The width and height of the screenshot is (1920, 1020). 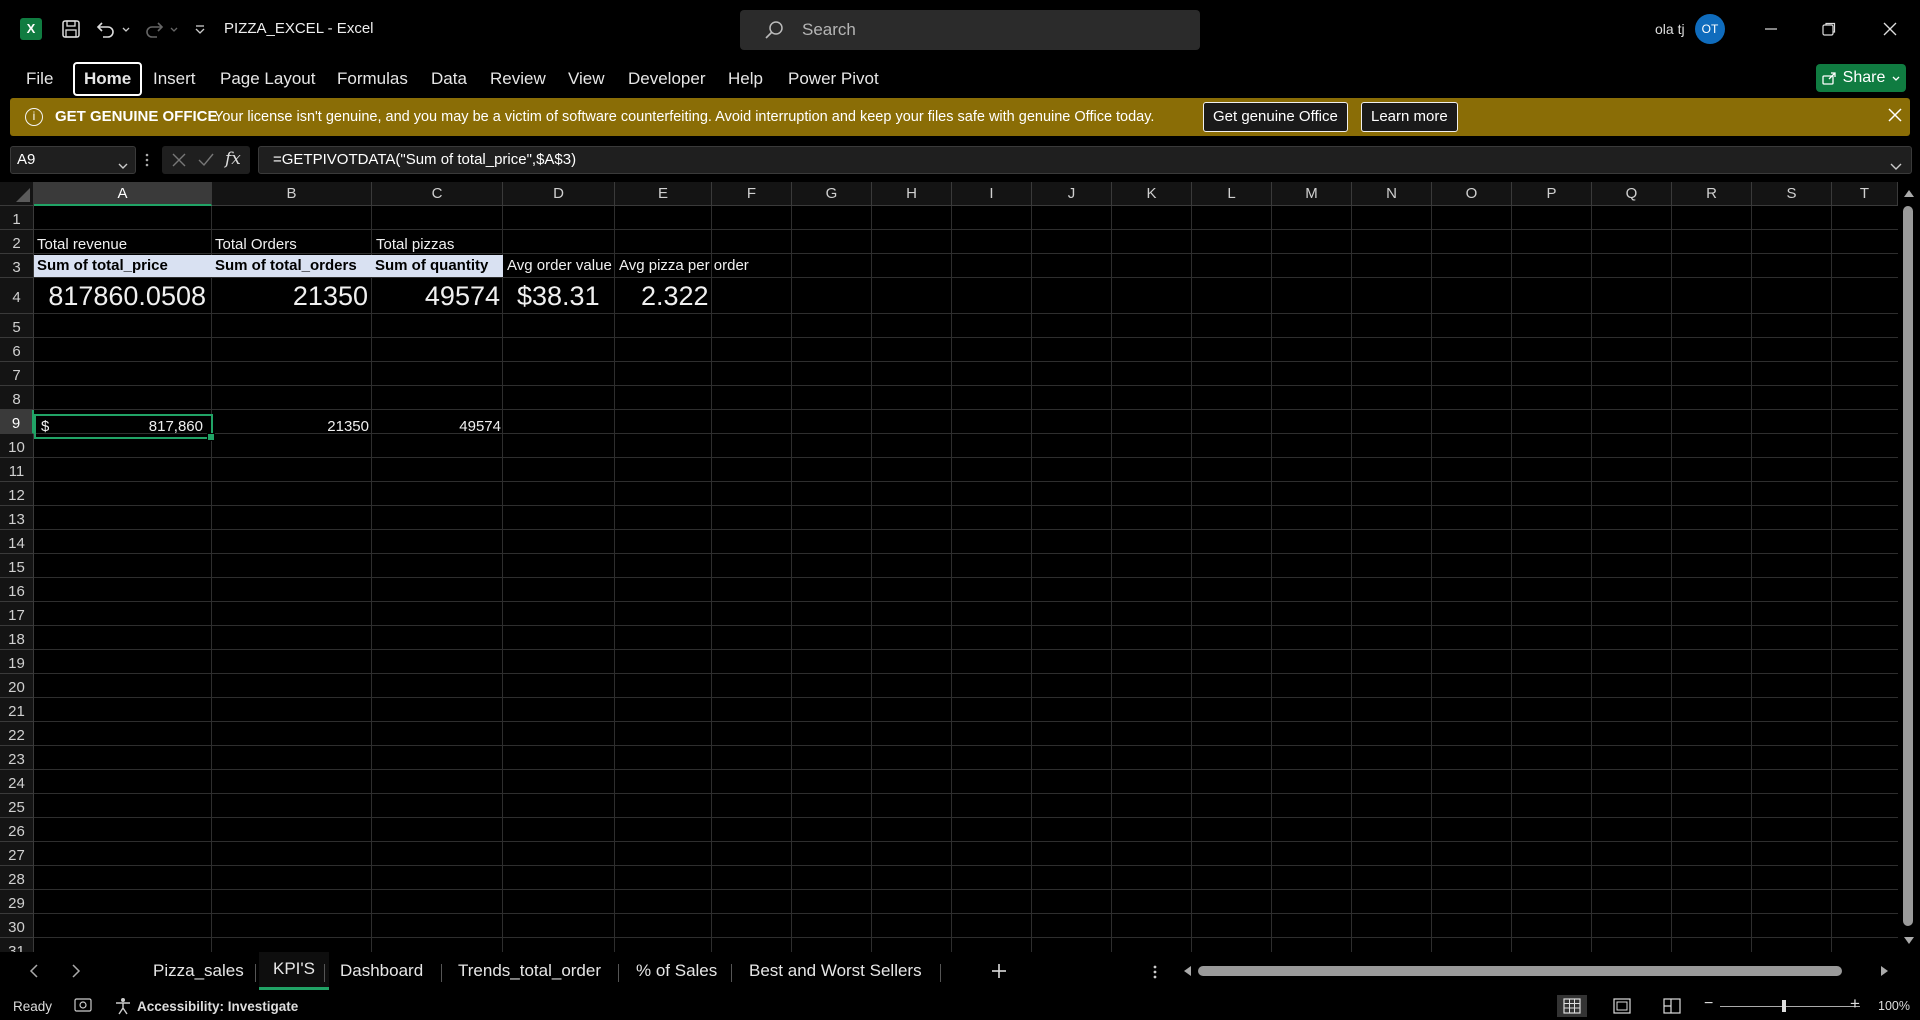 What do you see at coordinates (1894, 1006) in the screenshot?
I see `zoom-level: 100%` at bounding box center [1894, 1006].